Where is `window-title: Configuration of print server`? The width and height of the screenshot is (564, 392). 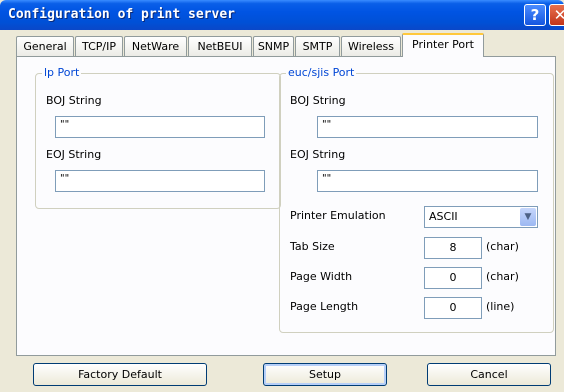
window-title: Configuration of print server is located at coordinates (121, 14).